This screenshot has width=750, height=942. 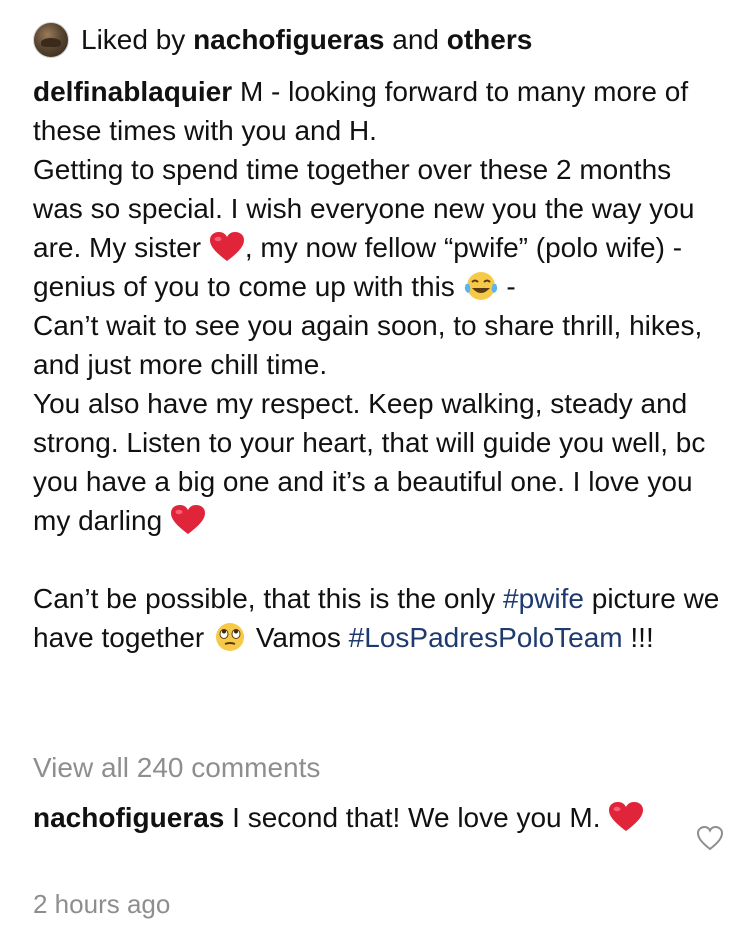 I want to click on likes-row: Liked by nachofigueras and others, so click(x=282, y=40).